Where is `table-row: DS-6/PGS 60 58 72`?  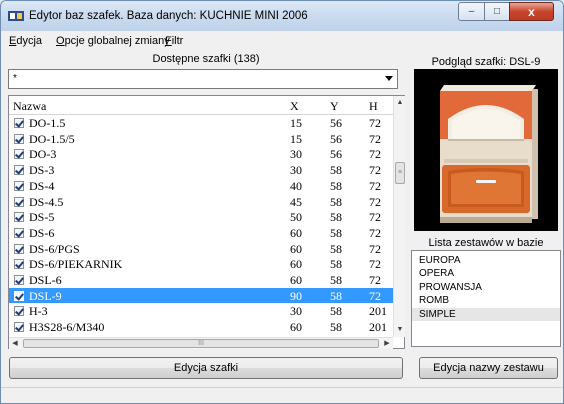 table-row: DS-6/PGS 60 58 72 is located at coordinates (201, 249).